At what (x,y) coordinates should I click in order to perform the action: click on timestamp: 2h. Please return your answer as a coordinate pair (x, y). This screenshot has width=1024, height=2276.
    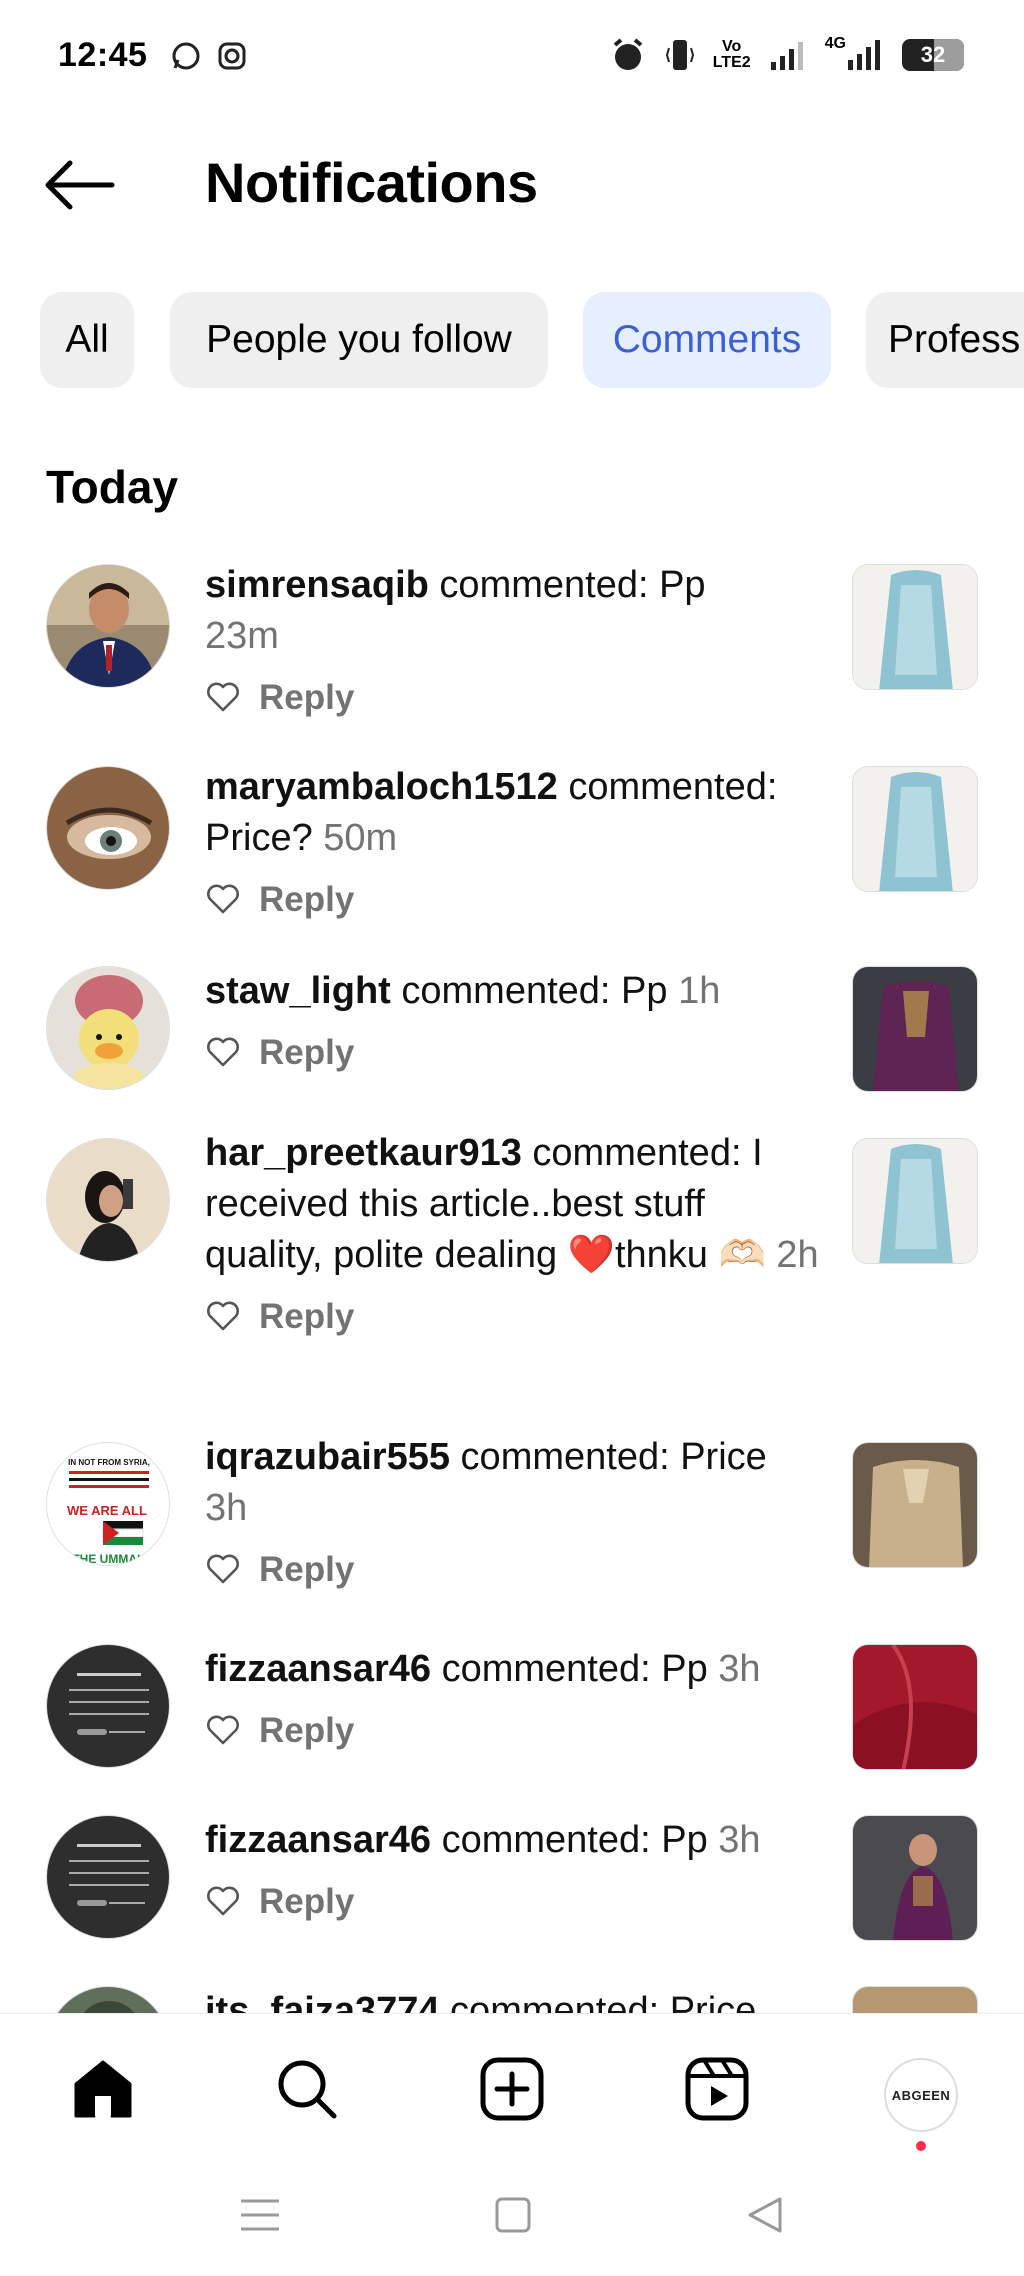
    Looking at the image, I should click on (797, 1255).